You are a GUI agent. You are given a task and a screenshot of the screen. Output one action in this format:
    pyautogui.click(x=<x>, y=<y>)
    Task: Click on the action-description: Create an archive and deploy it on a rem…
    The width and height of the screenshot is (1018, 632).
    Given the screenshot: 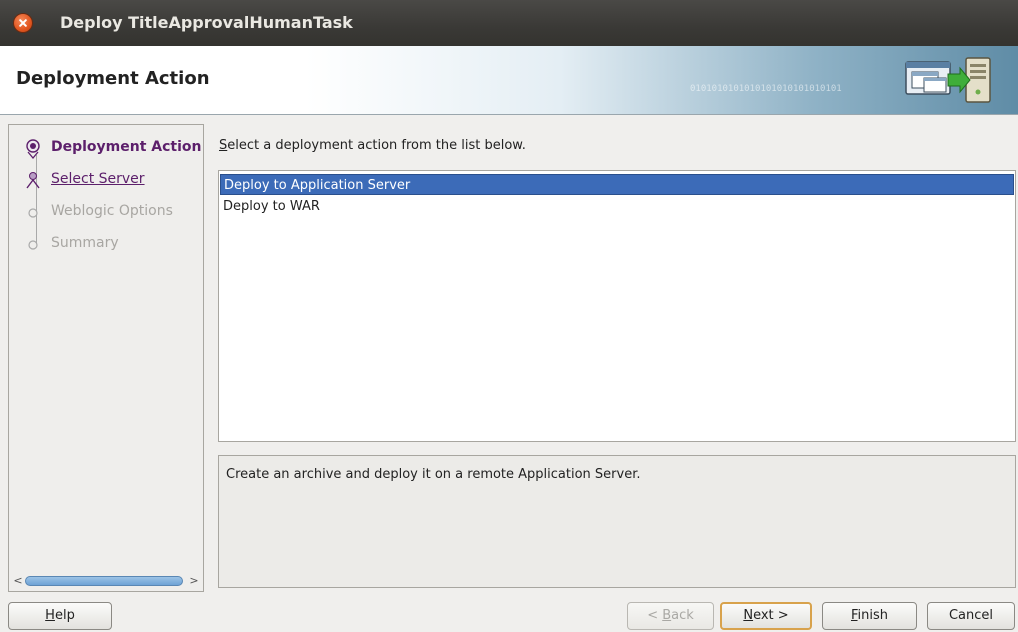 What is the action you would take?
    pyautogui.click(x=433, y=474)
    